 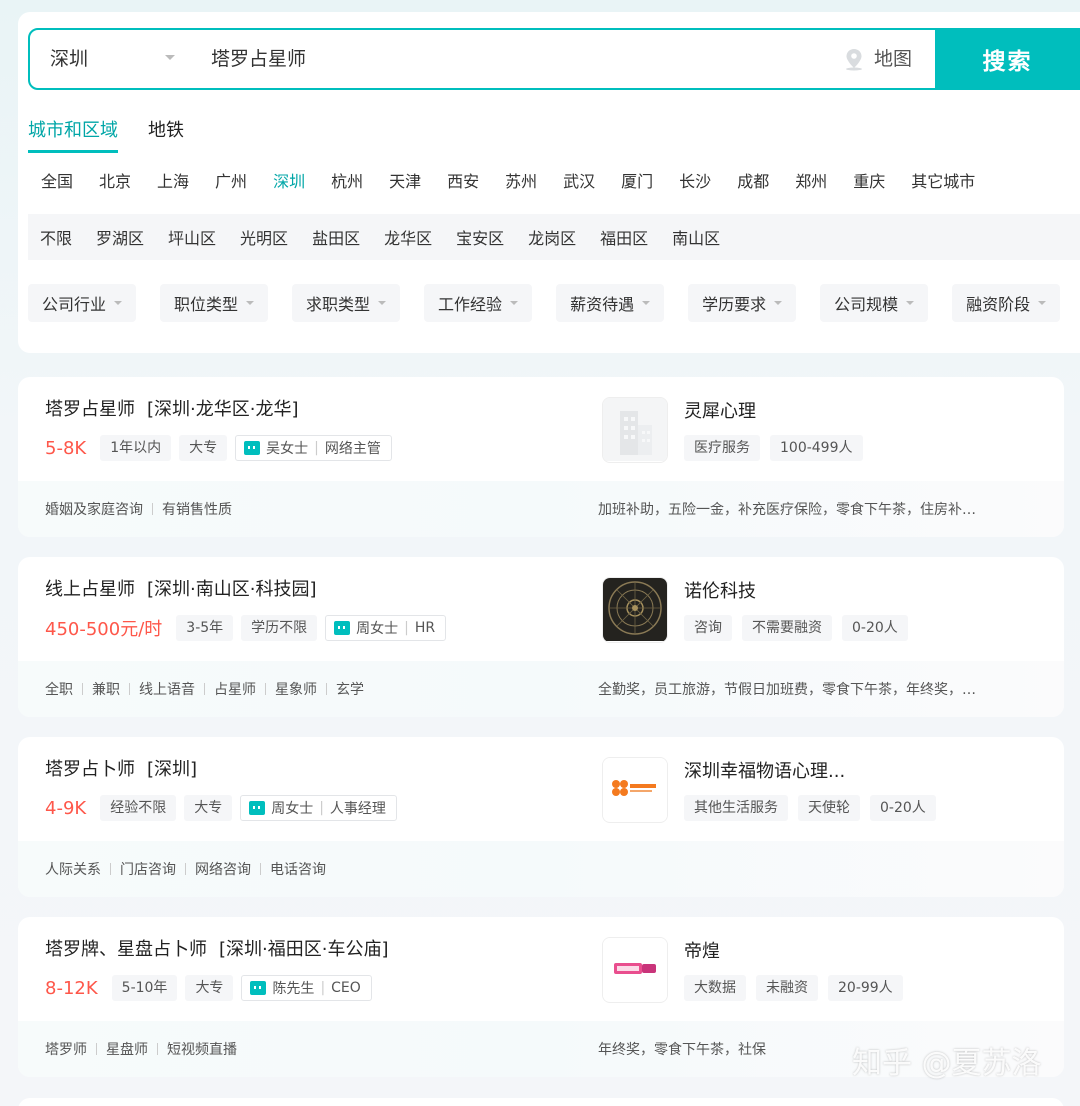 What do you see at coordinates (480, 237) in the screenshot?
I see `district-option: 宝安区` at bounding box center [480, 237].